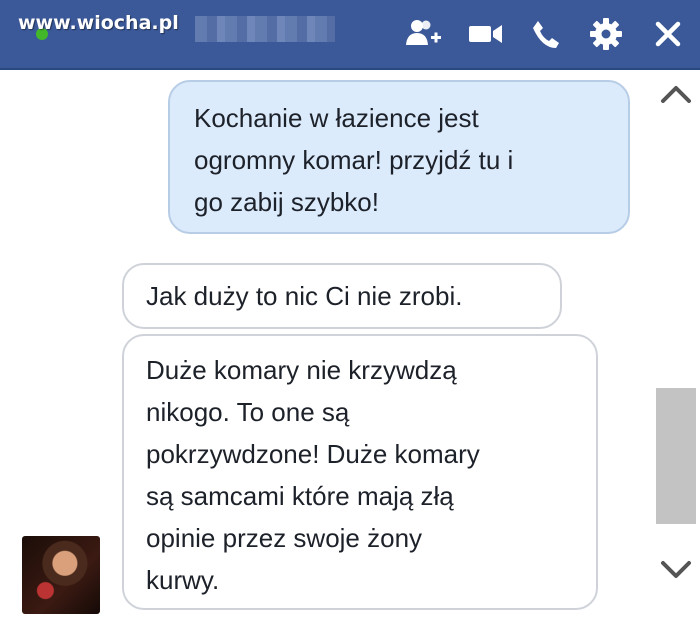 Image resolution: width=700 pixels, height=625 pixels. Describe the element at coordinates (676, 570) in the screenshot. I see `chevron-down-icon` at that location.